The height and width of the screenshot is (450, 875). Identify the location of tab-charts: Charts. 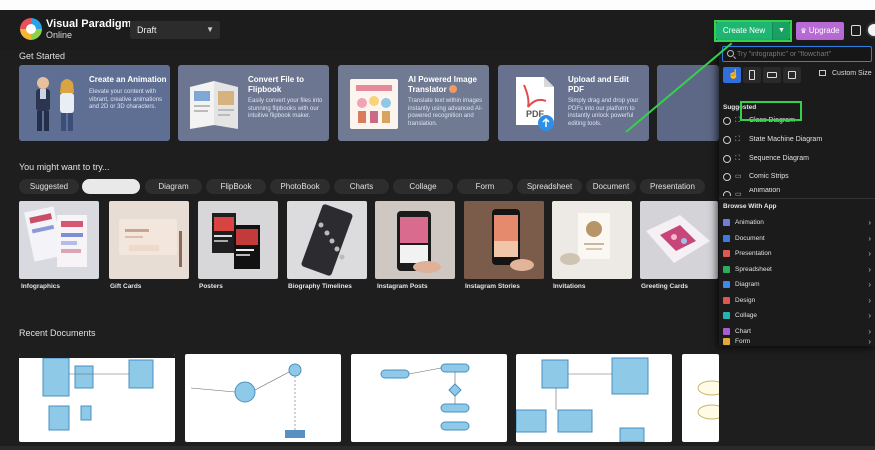
(361, 186).